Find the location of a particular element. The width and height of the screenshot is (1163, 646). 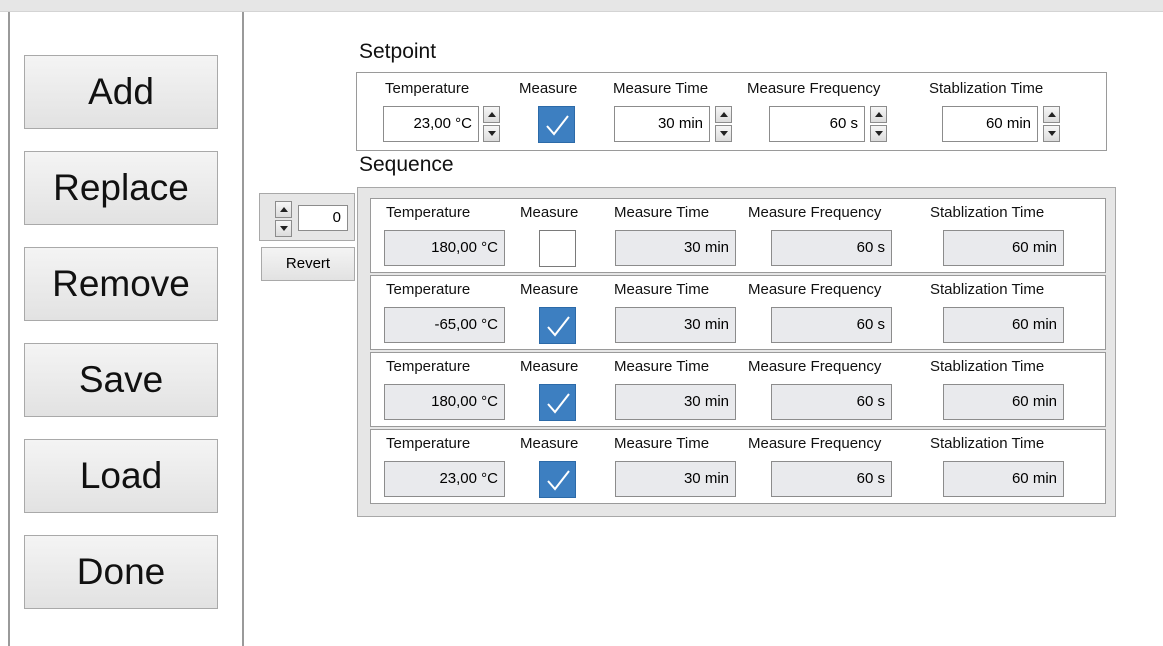

remove-button: Remove is located at coordinates (121, 284).